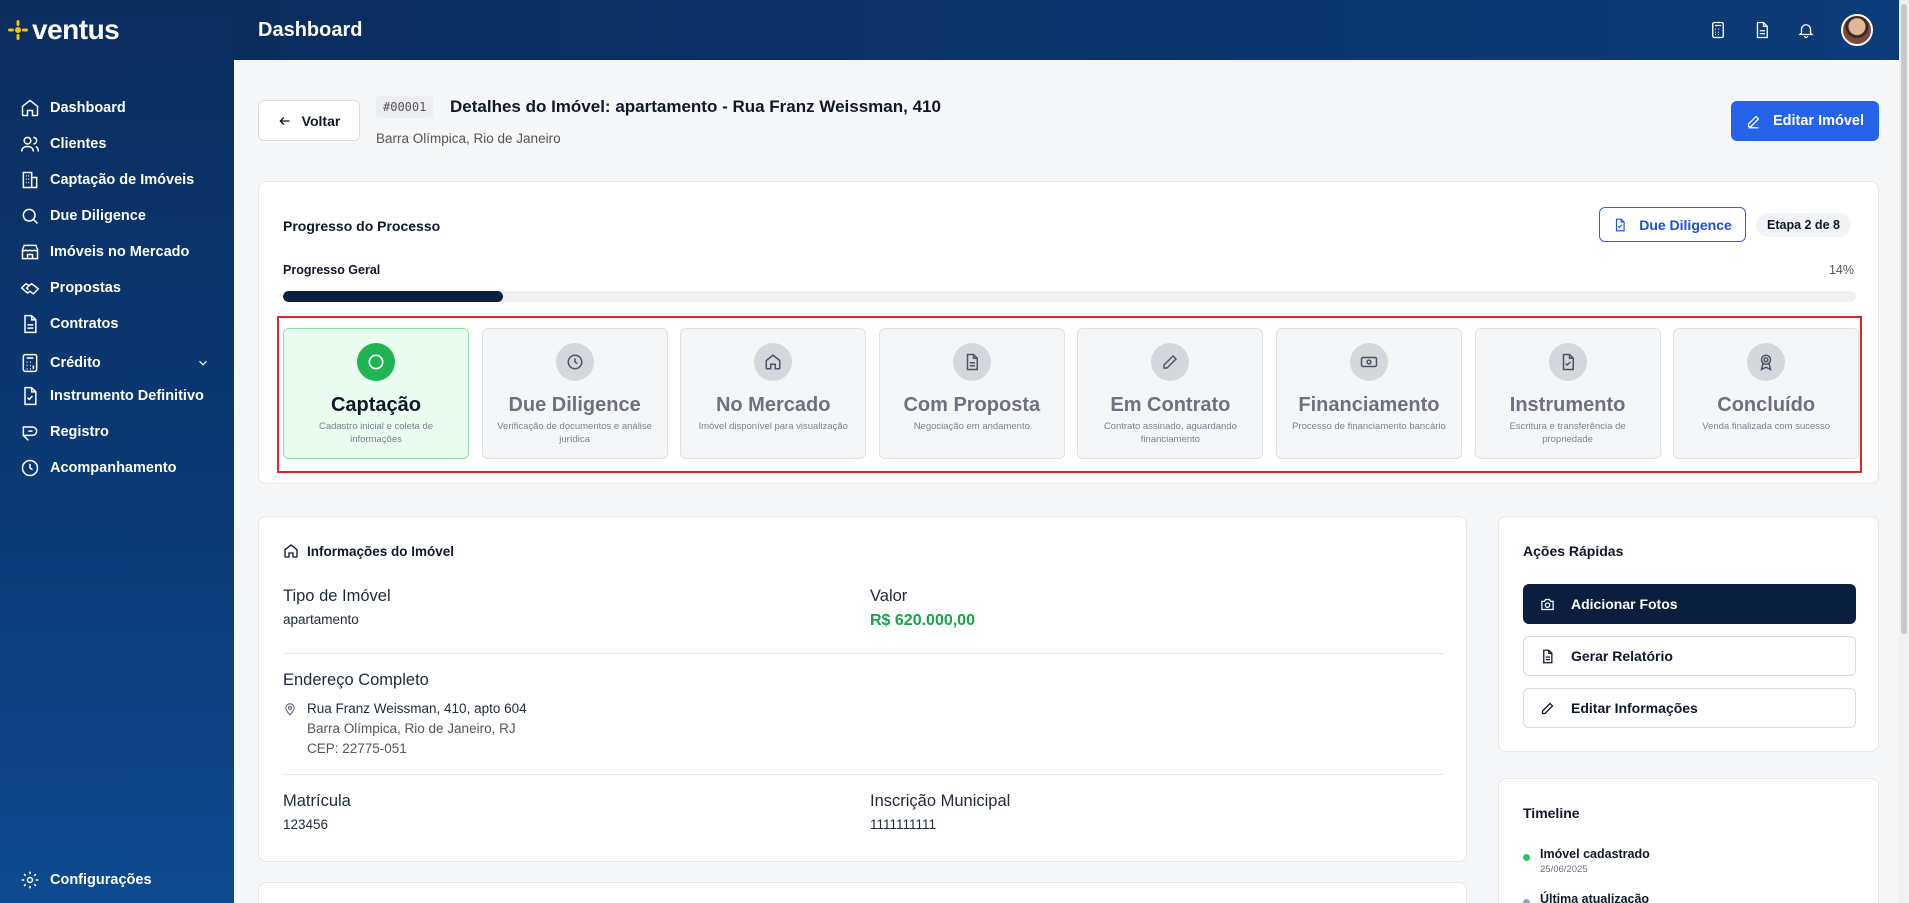 The height and width of the screenshot is (903, 1909). Describe the element at coordinates (117, 432) in the screenshot. I see `sidebar-item-registro: Registro` at that location.